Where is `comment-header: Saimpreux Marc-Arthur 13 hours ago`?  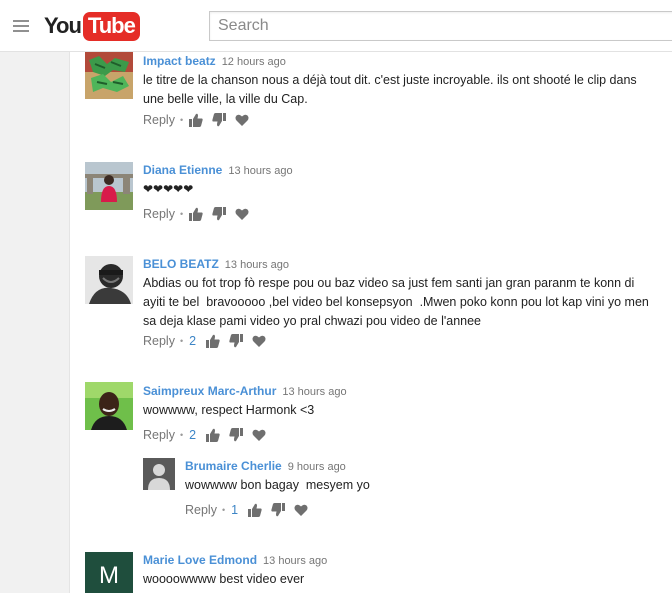
comment-header: Saimpreux Marc-Arthur 13 hours ago is located at coordinates (245, 391).